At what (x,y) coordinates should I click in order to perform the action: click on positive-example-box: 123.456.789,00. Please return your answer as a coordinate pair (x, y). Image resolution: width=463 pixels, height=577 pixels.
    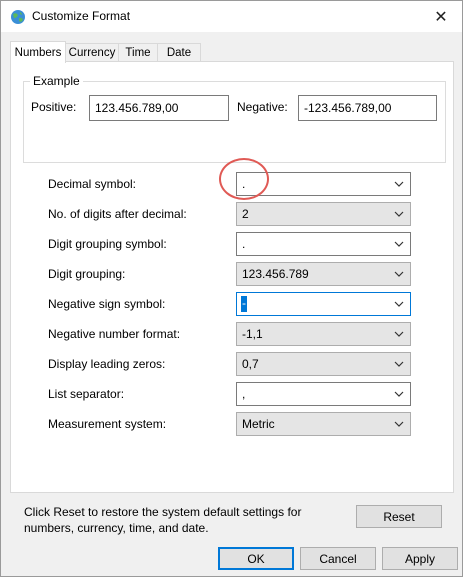
    Looking at the image, I should click on (159, 108).